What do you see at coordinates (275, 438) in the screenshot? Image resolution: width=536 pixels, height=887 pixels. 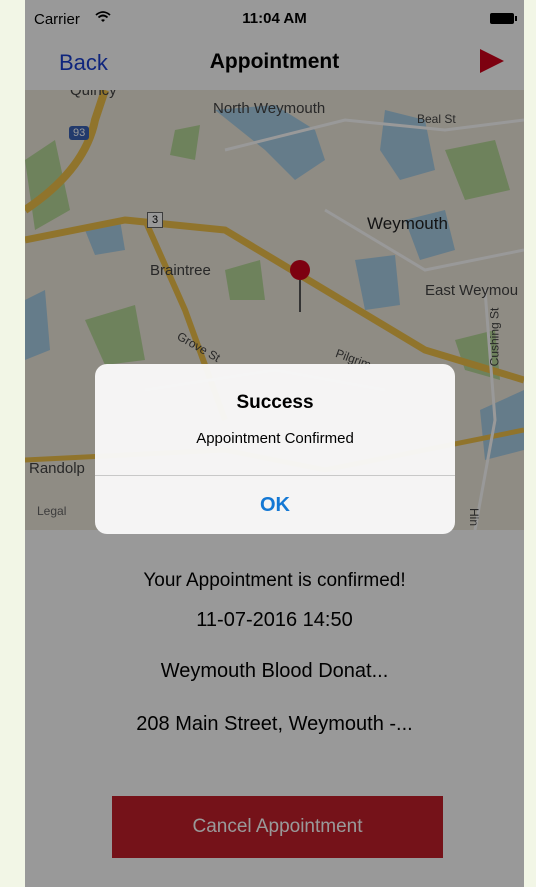 I see `alert-message: Appointment Confirmed` at bounding box center [275, 438].